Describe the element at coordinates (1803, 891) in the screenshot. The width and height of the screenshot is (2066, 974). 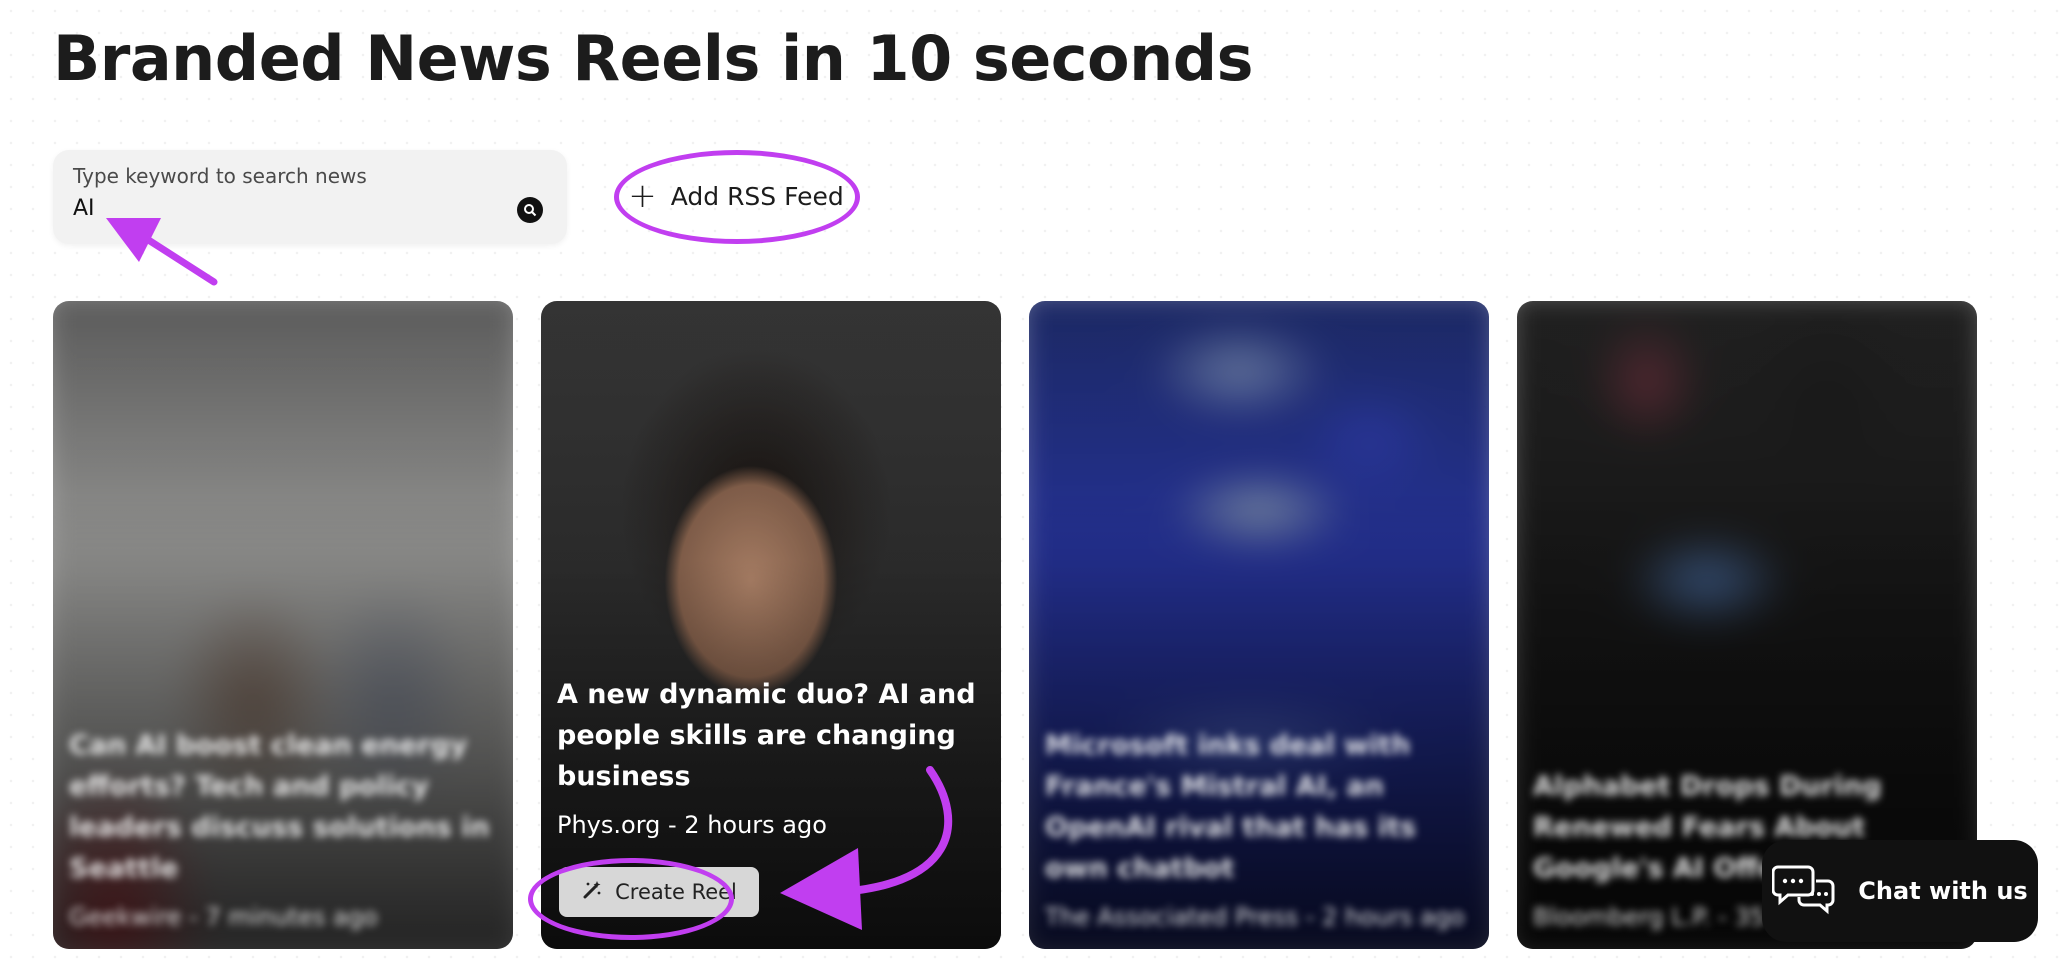
I see `chat-bubbles-icon` at that location.